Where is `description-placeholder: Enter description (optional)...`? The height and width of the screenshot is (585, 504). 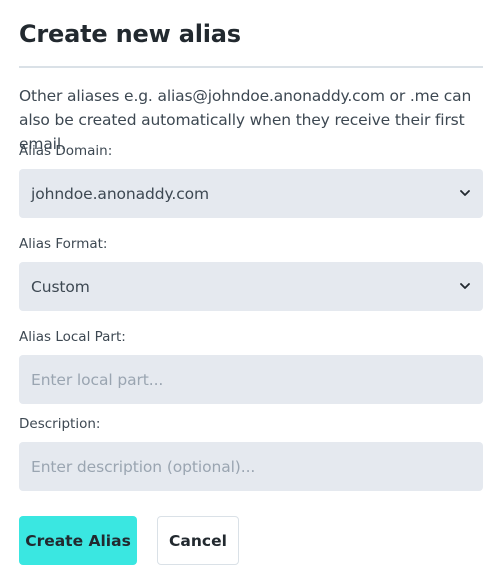 description-placeholder: Enter description (optional)... is located at coordinates (143, 466).